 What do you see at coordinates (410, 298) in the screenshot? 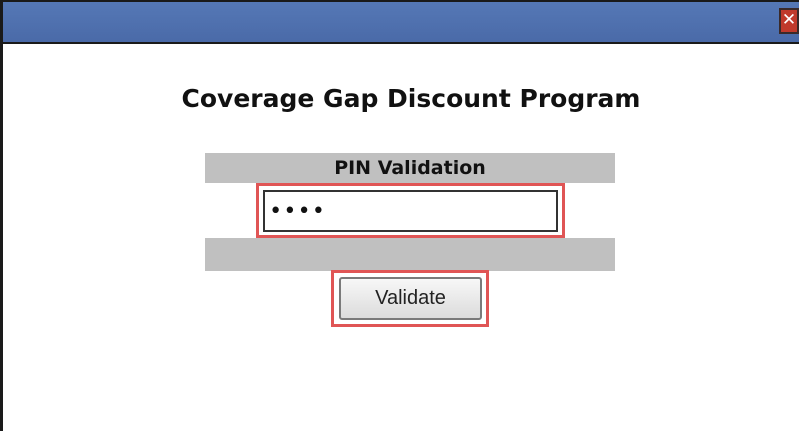
I see `validate-button: Validate` at bounding box center [410, 298].